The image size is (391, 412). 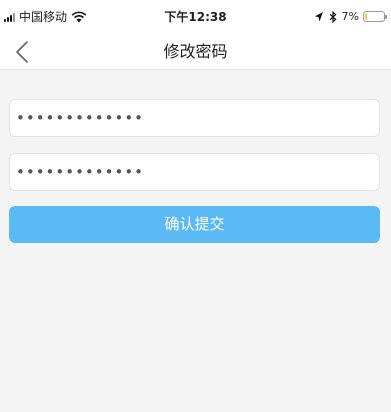 What do you see at coordinates (195, 18) in the screenshot?
I see `status-bar: 中国移动 下午12:38 7%` at bounding box center [195, 18].